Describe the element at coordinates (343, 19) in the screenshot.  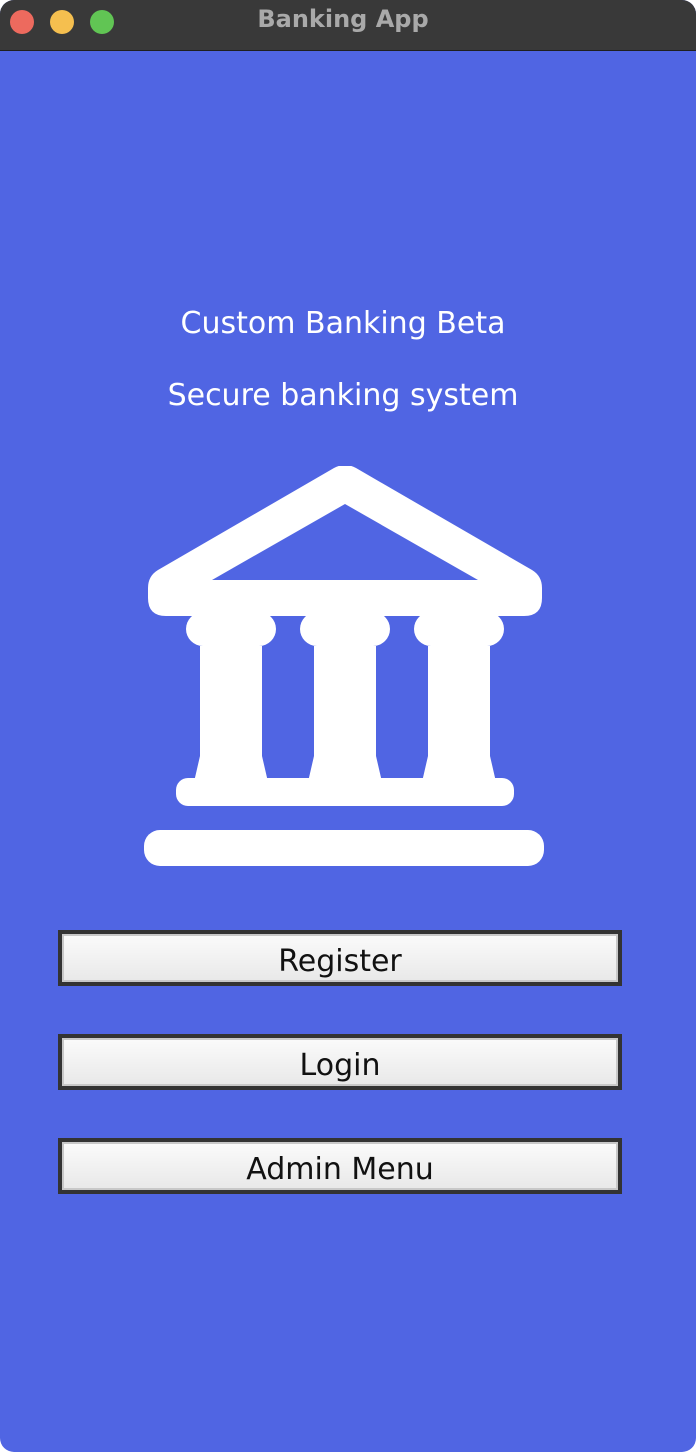
I see `window-title: Banking App` at that location.